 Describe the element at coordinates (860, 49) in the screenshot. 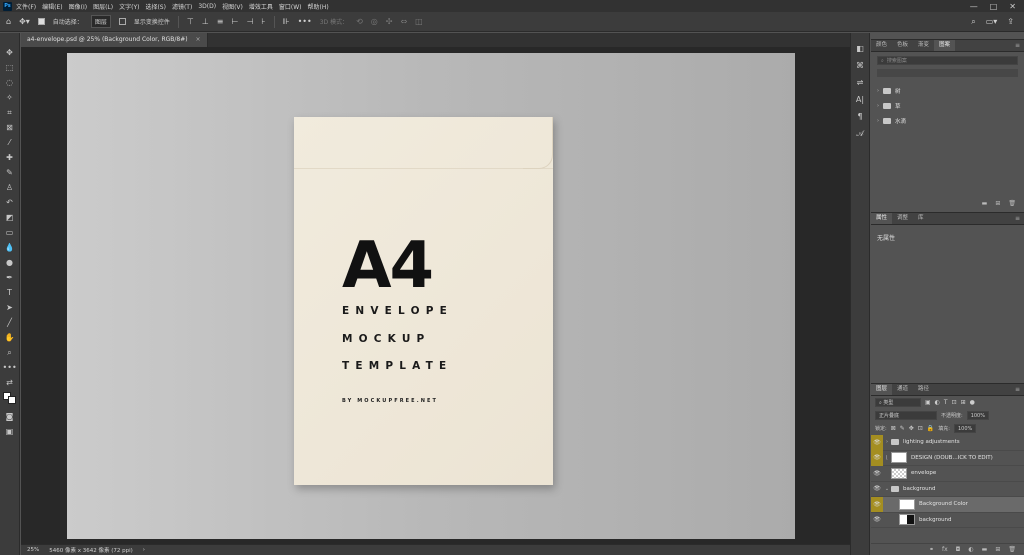

I see `history-icon: ◧` at that location.